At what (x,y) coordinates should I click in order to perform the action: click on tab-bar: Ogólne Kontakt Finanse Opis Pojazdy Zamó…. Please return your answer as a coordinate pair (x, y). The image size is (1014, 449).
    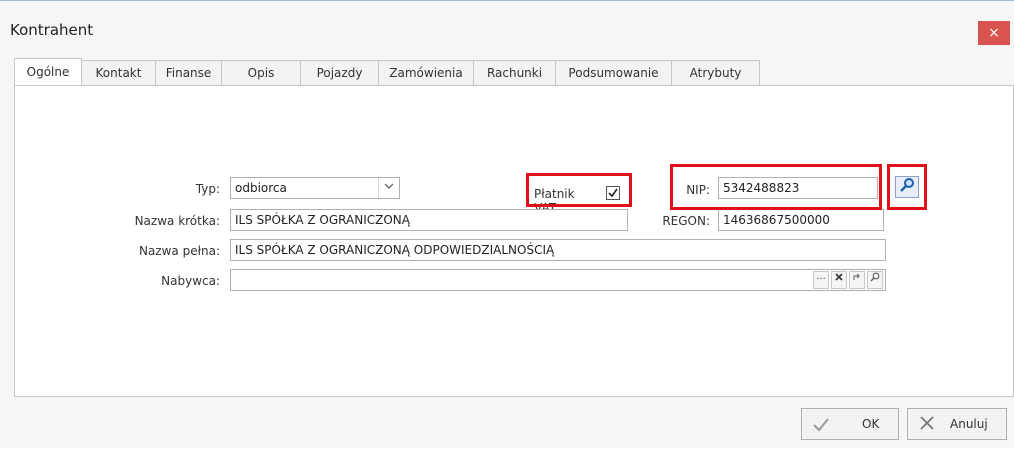
    Looking at the image, I should click on (387, 72).